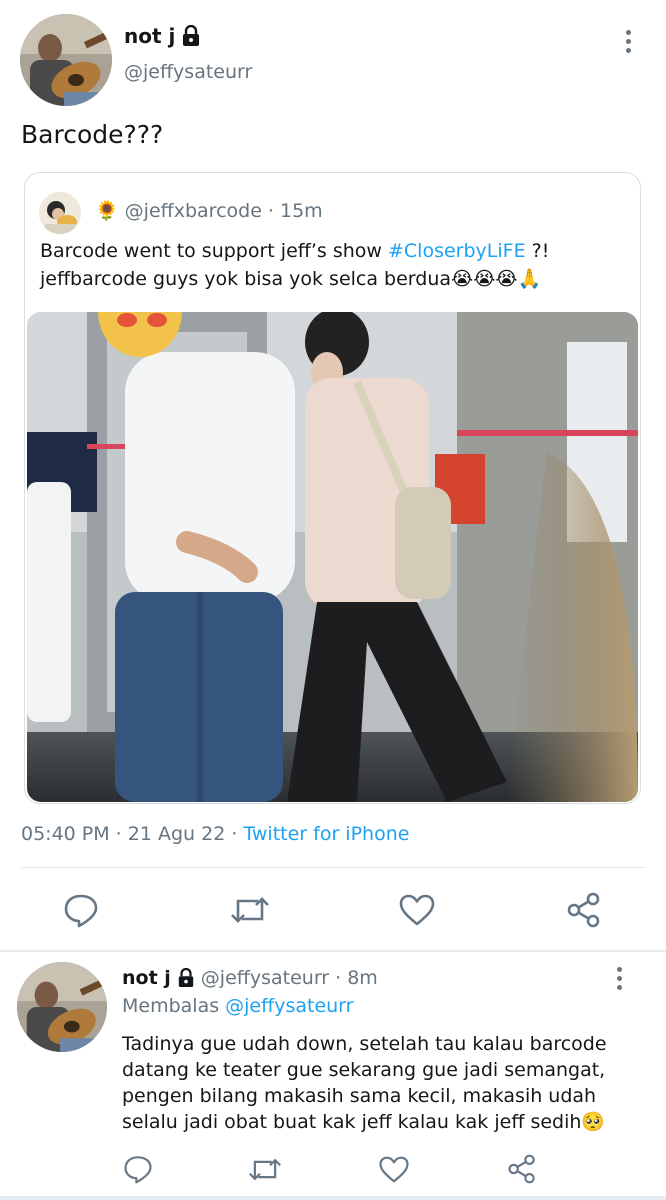 The image size is (666, 1200). I want to click on author-avatar, so click(66, 60).